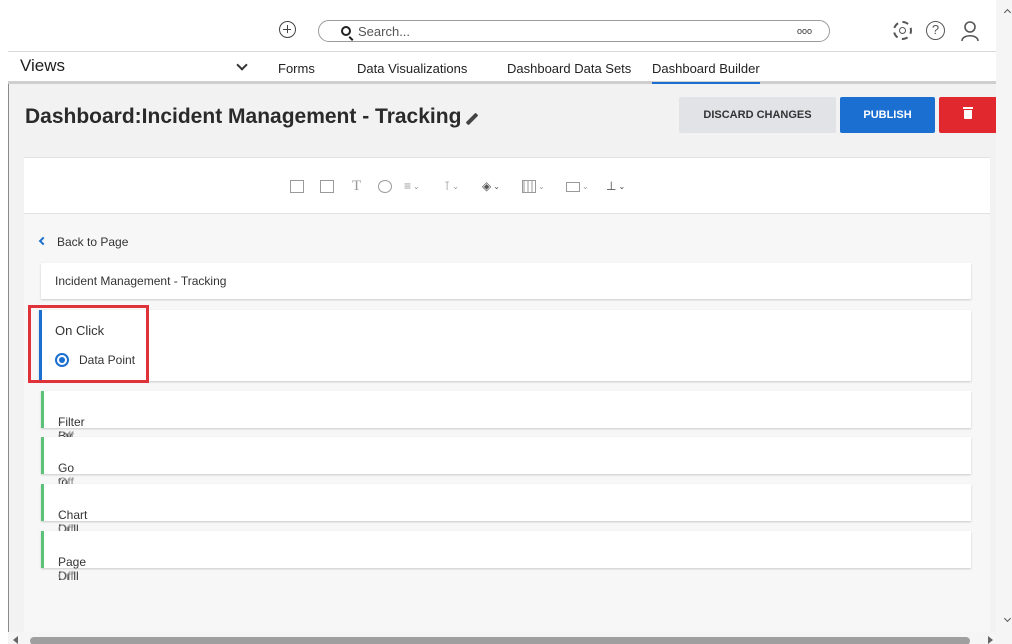 This screenshot has height=644, width=1012. I want to click on settings-gear-icon, so click(902, 30).